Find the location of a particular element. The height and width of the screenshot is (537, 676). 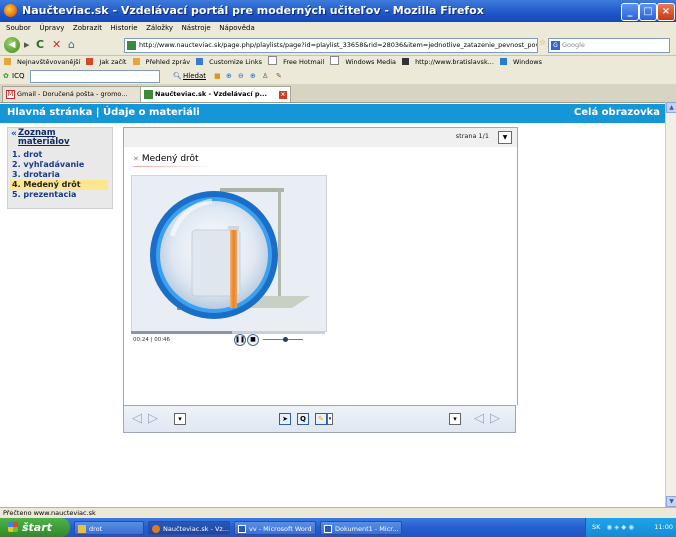

material-item-header: ✕ Medený drôt is located at coordinates (166, 159).